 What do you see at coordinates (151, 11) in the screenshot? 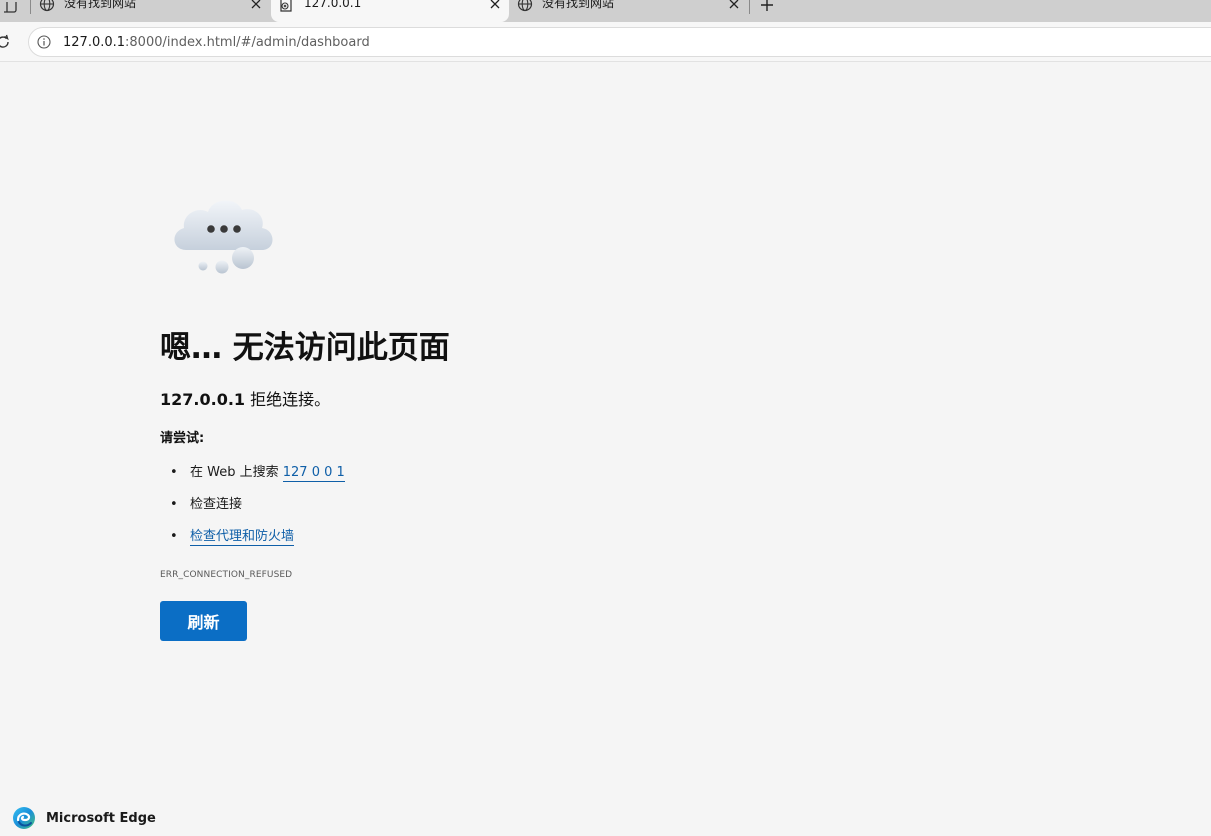
I see `tab-1: 没有找到网站` at bounding box center [151, 11].